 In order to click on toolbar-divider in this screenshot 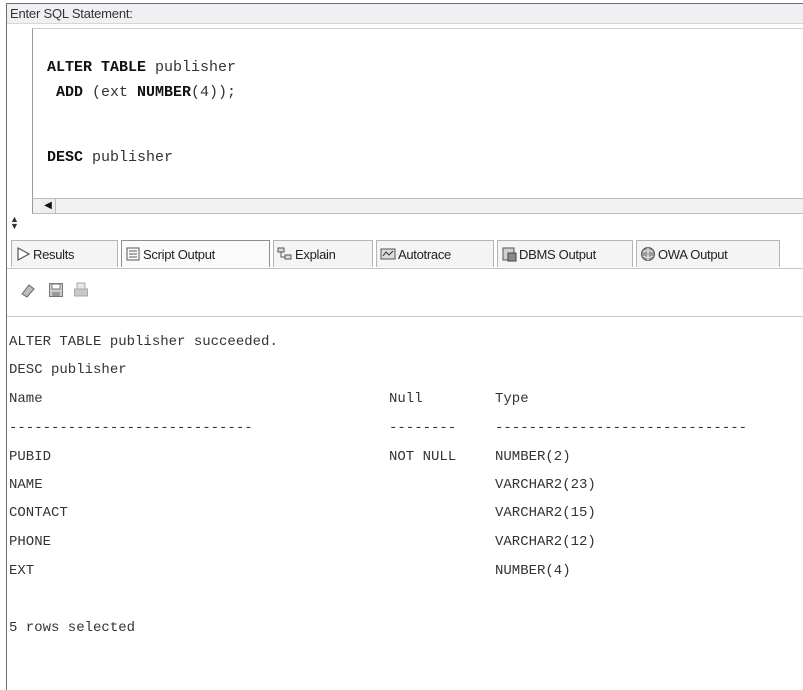, I will do `click(405, 311)`.